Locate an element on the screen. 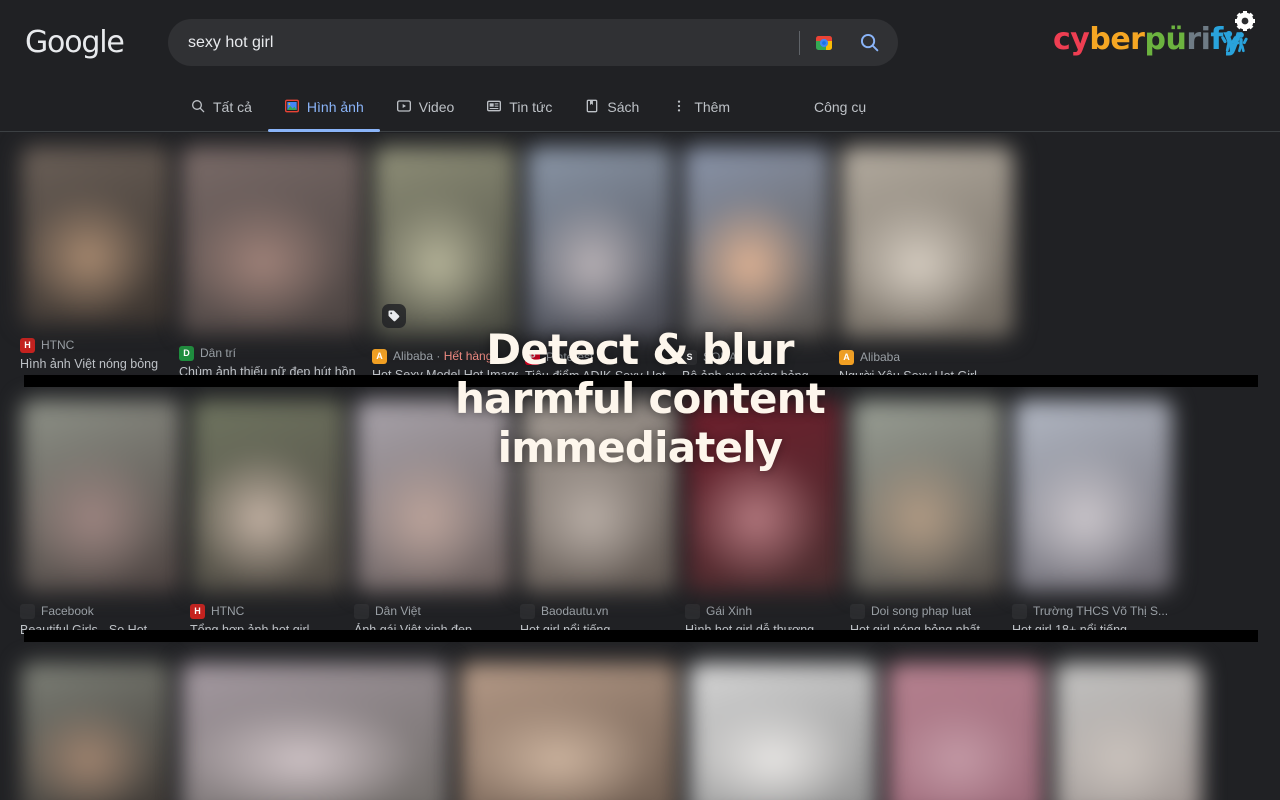 This screenshot has height=800, width=1280. dantri-green-icon: D is located at coordinates (186, 353).